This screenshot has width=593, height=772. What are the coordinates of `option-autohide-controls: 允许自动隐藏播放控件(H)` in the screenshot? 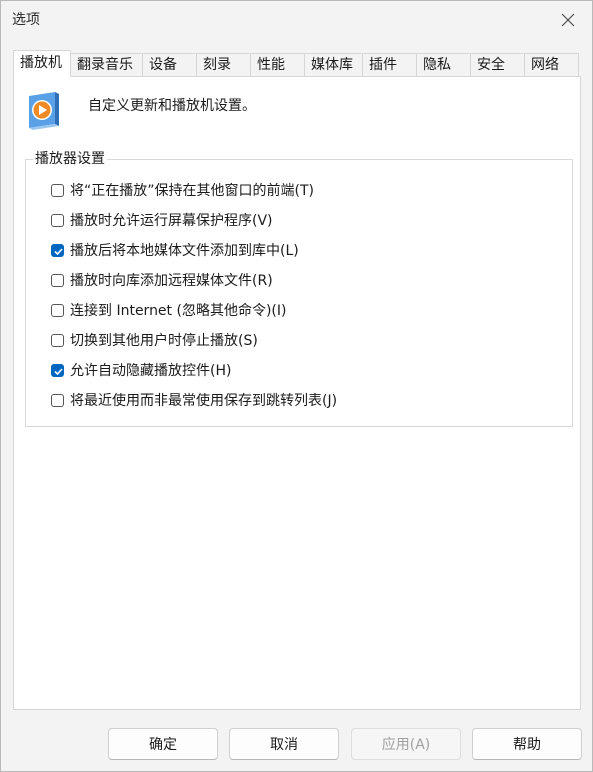 It's located at (141, 370).